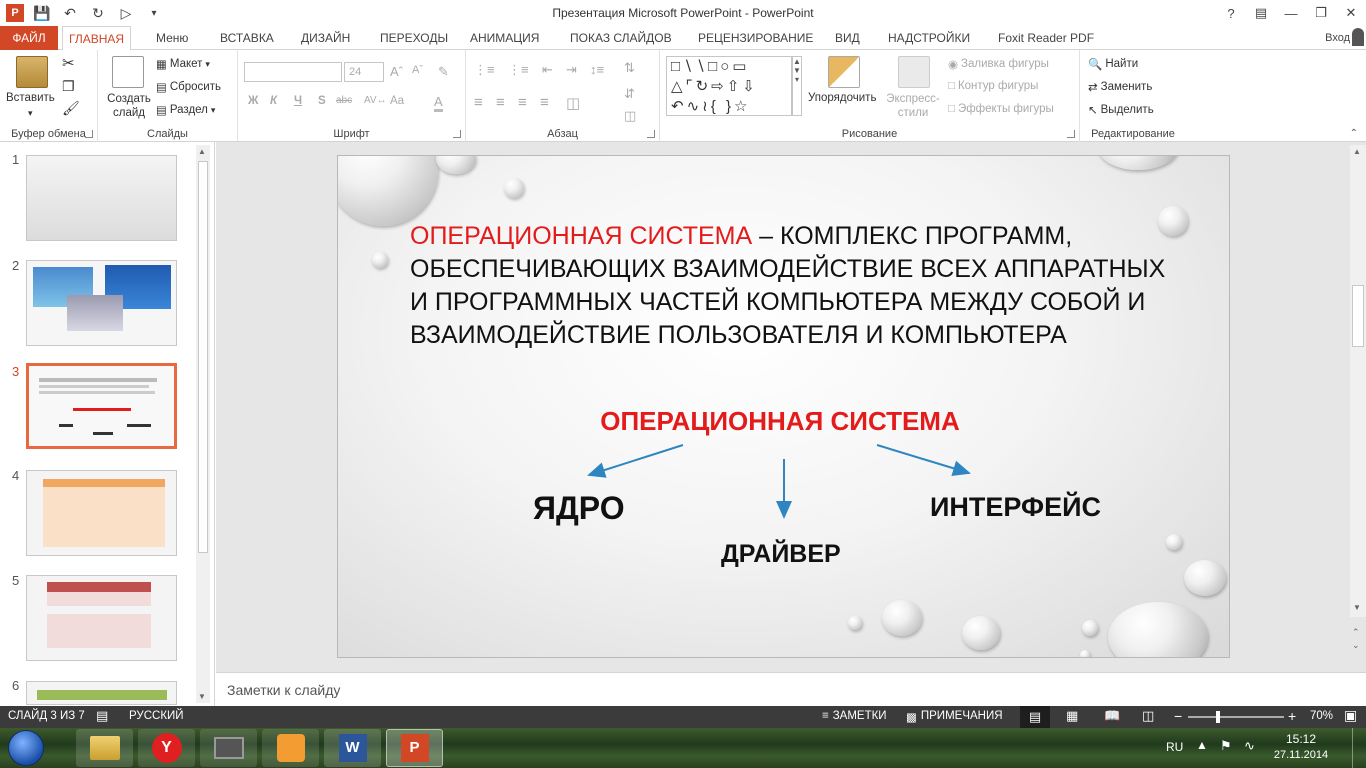  I want to click on text-direction-icon: ⇅, so click(629, 68).